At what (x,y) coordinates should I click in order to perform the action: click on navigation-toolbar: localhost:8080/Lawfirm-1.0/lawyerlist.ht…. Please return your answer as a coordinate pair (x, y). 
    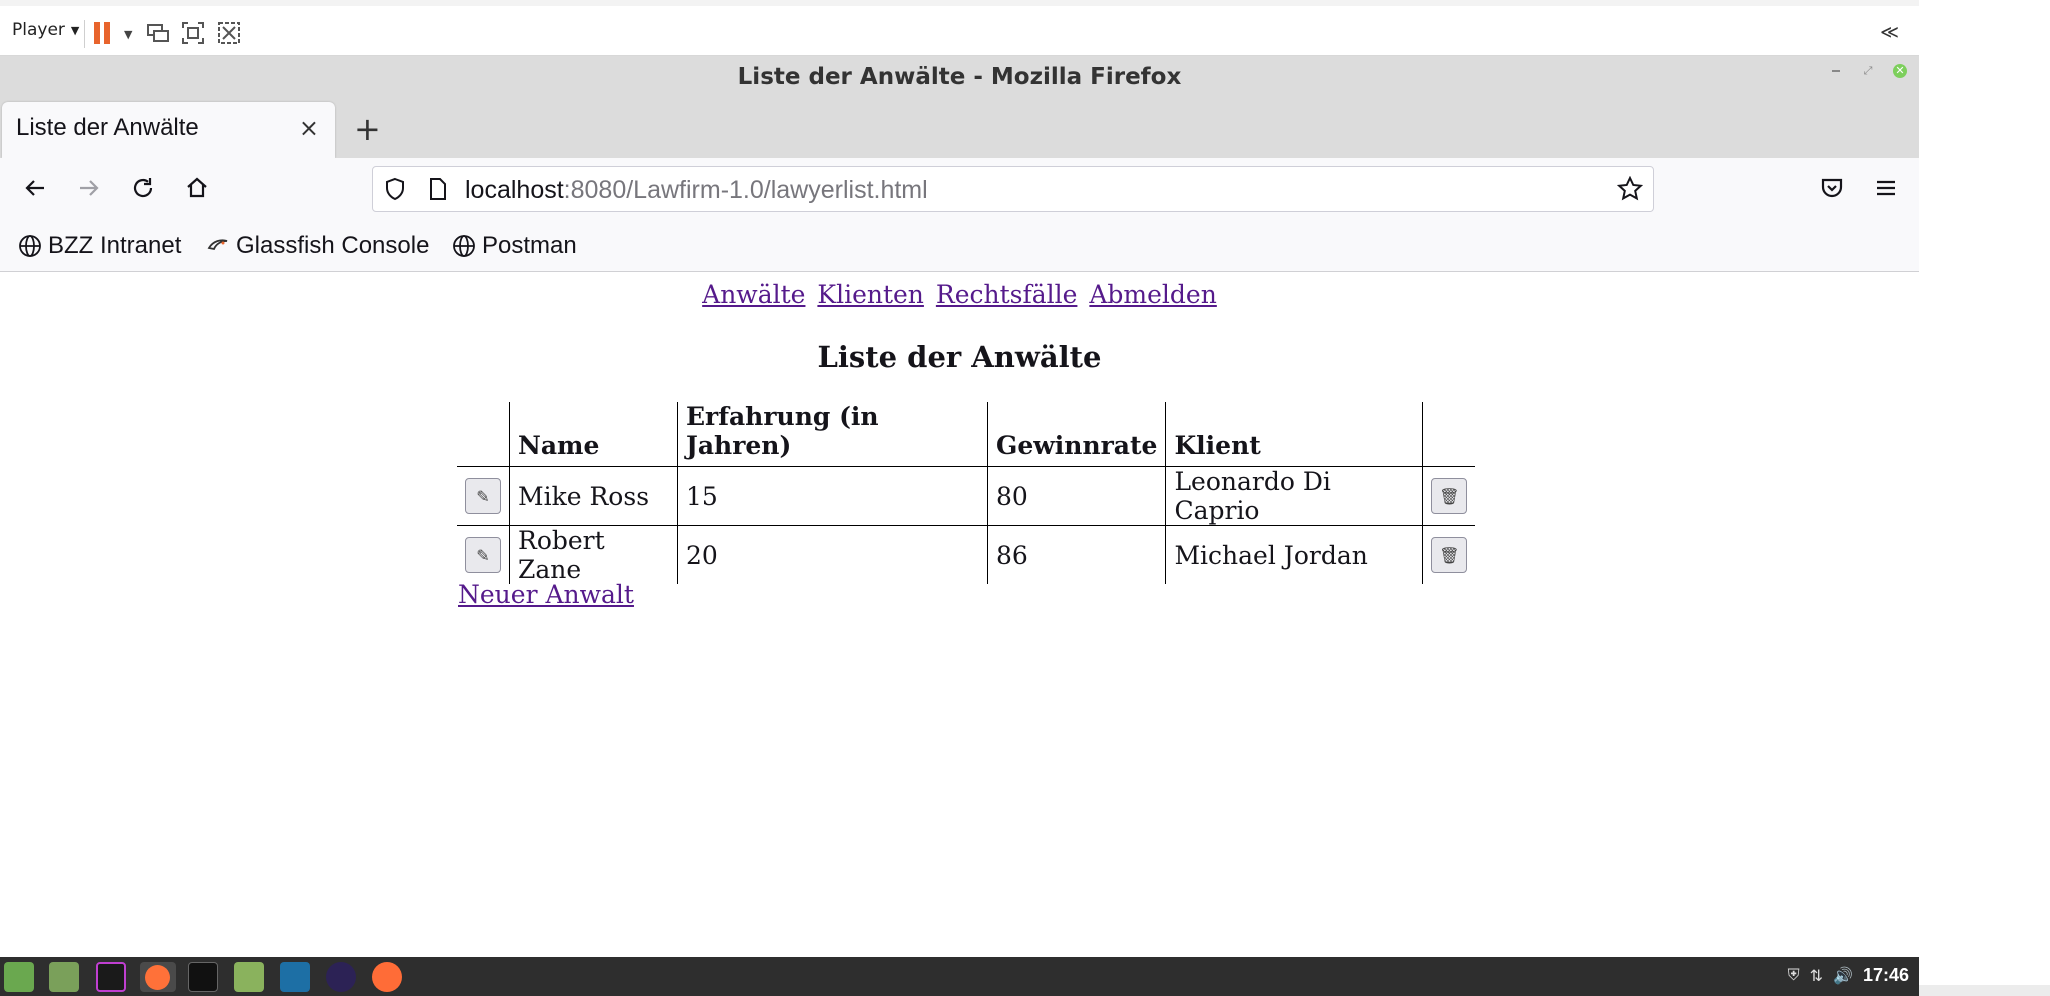
    Looking at the image, I should click on (959, 189).